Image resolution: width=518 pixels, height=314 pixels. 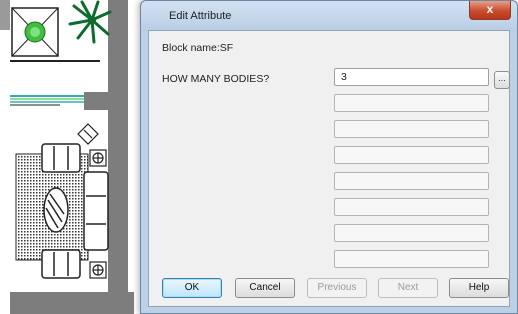 What do you see at coordinates (56, 210) in the screenshot?
I see `coffee-table-symbol` at bounding box center [56, 210].